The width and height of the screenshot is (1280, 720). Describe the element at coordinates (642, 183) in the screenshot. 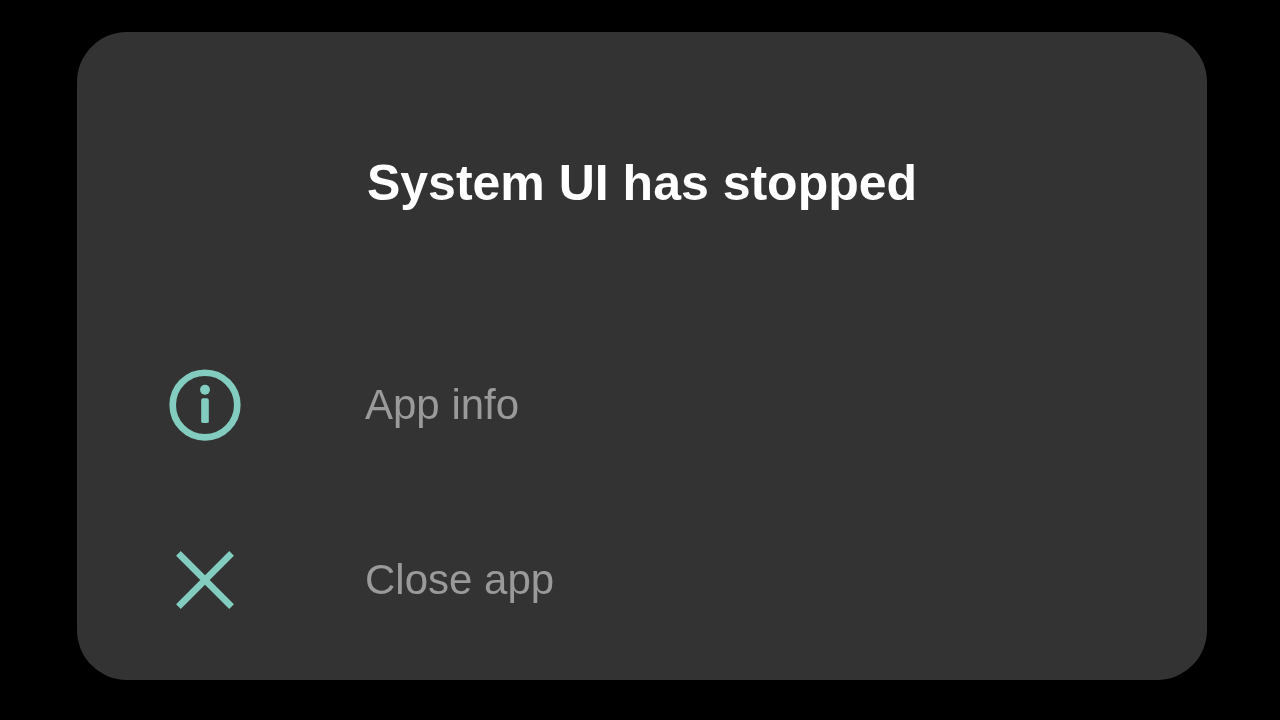

I see `dialog-title: System UI has stopped` at that location.